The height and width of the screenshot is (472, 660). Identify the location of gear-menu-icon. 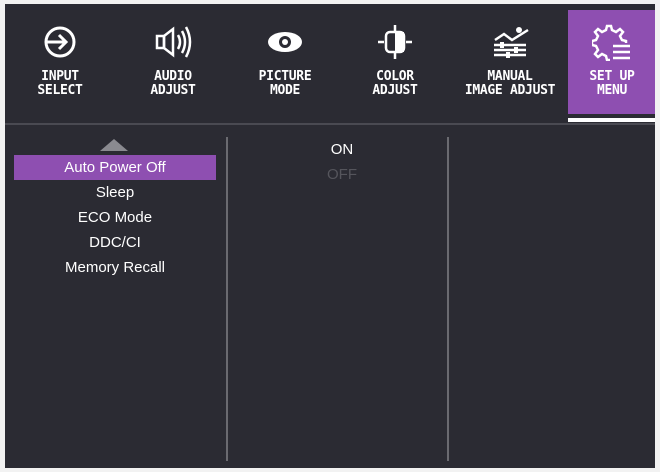
(612, 42).